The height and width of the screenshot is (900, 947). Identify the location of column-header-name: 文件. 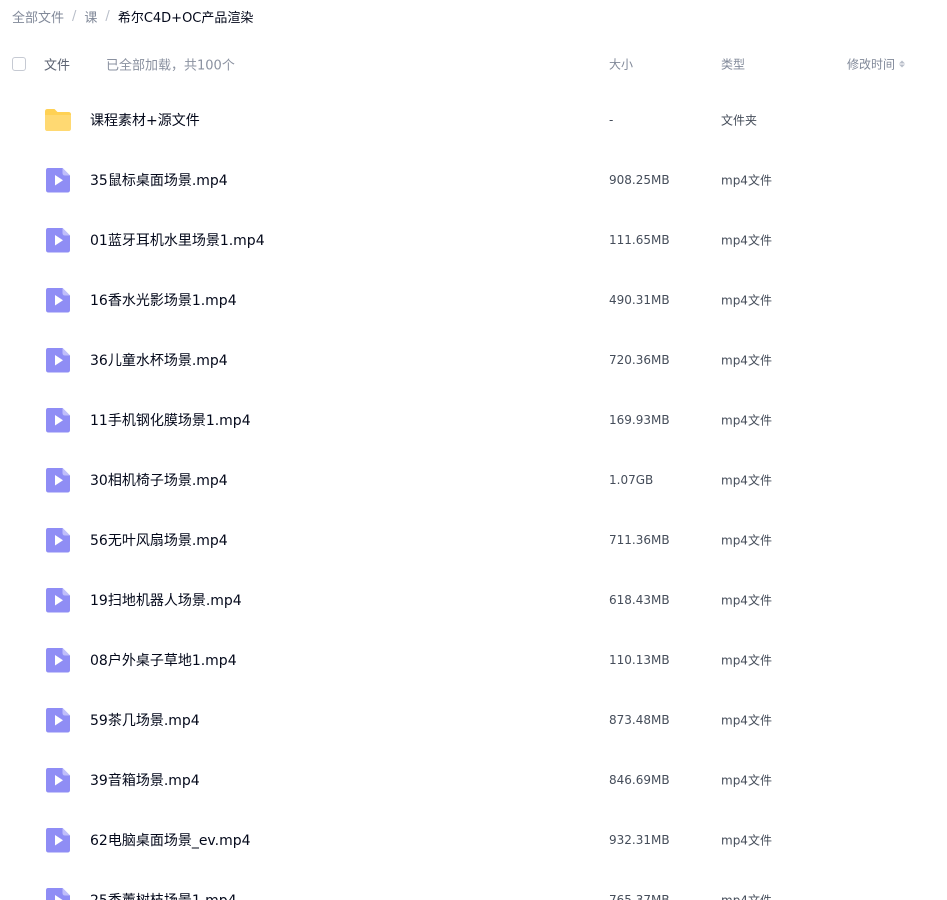
(57, 66).